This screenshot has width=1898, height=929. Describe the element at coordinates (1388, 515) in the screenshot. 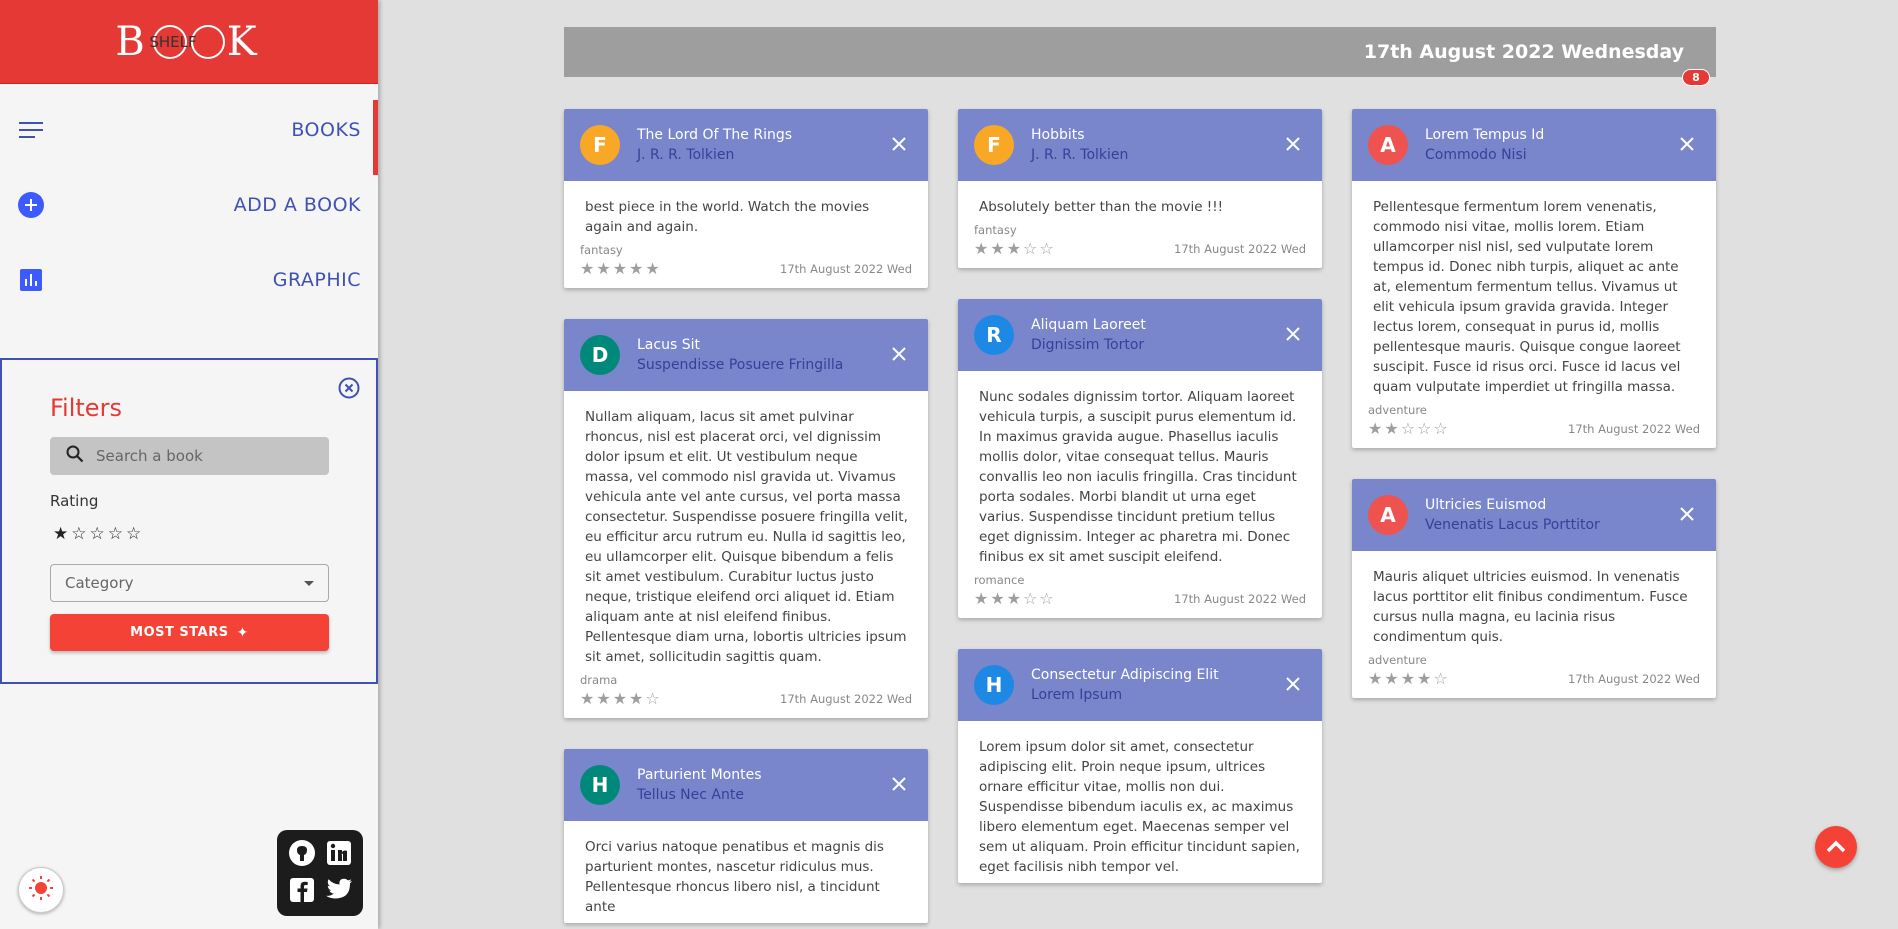

I see `avatar: A` at that location.